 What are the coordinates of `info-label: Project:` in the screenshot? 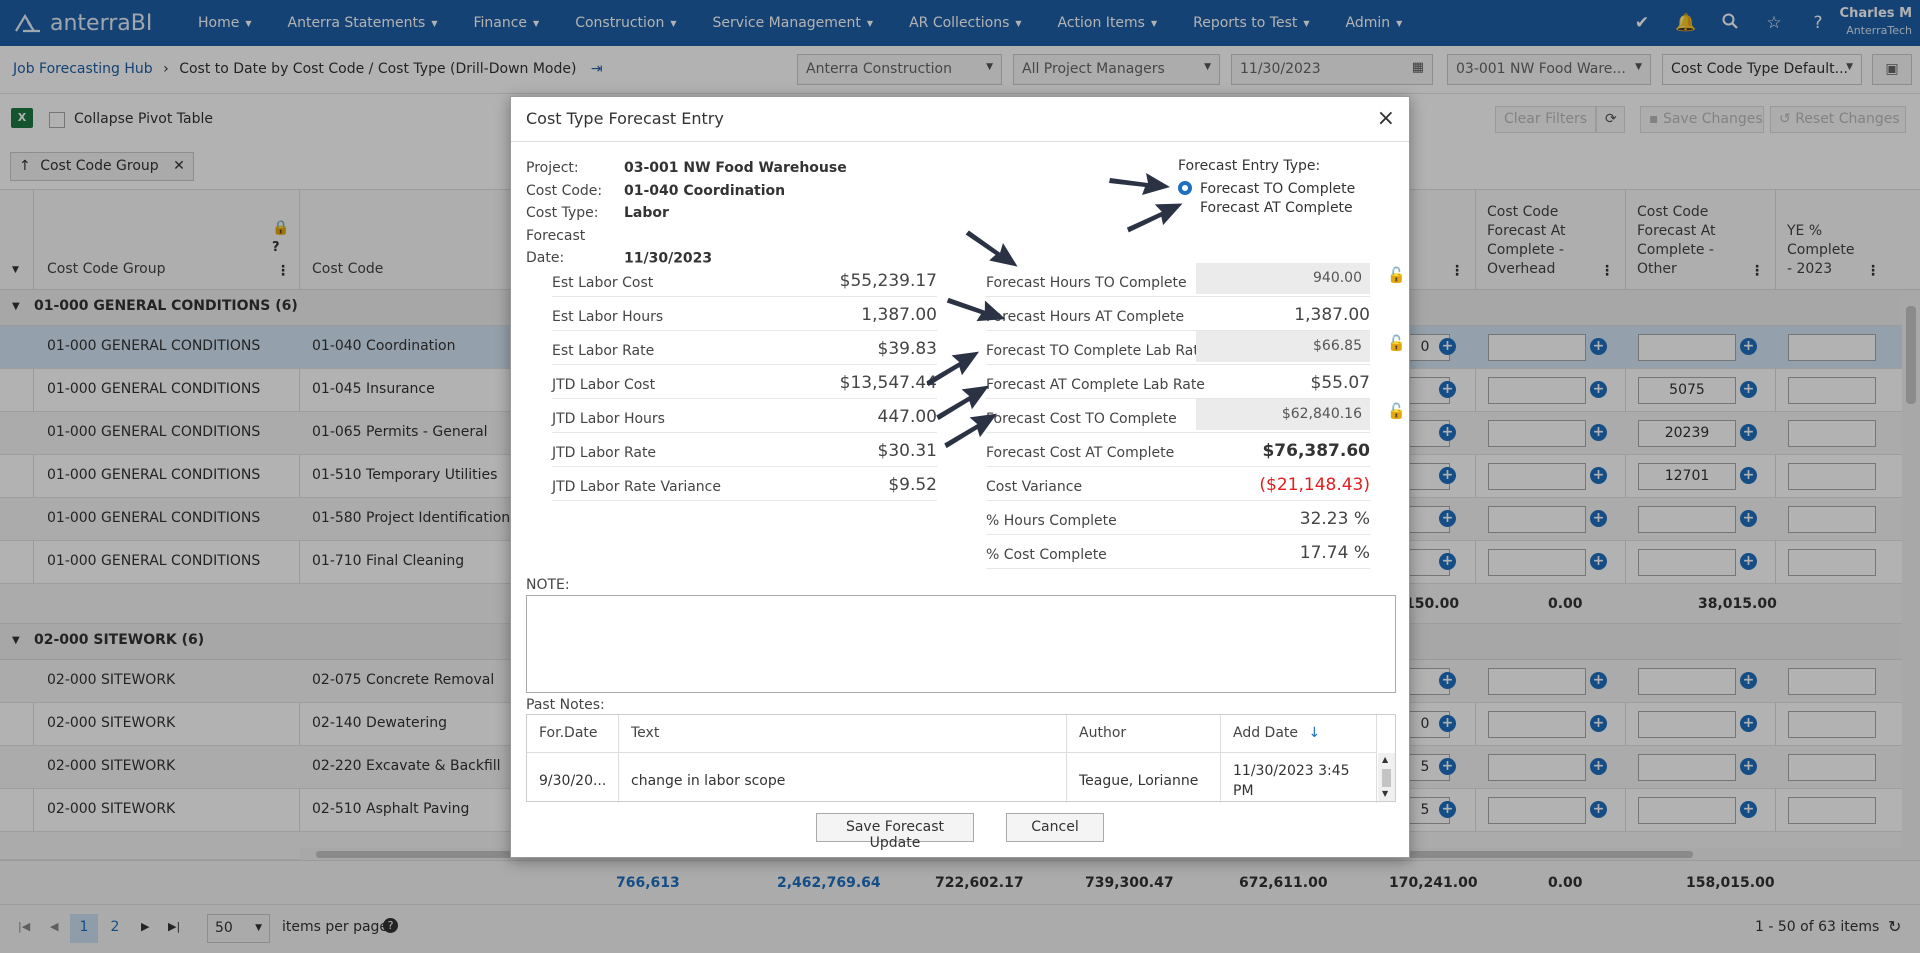 It's located at (552, 168).